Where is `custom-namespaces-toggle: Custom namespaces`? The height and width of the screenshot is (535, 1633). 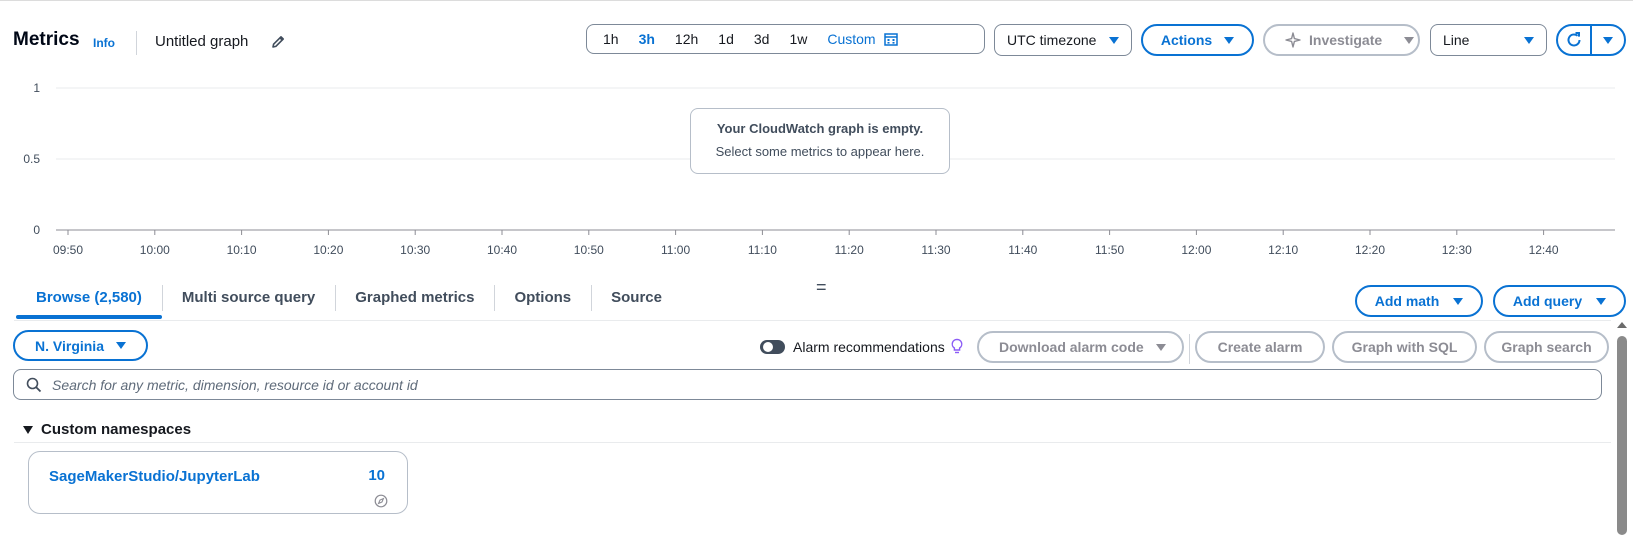
custom-namespaces-toggle: Custom namespaces is located at coordinates (107, 429).